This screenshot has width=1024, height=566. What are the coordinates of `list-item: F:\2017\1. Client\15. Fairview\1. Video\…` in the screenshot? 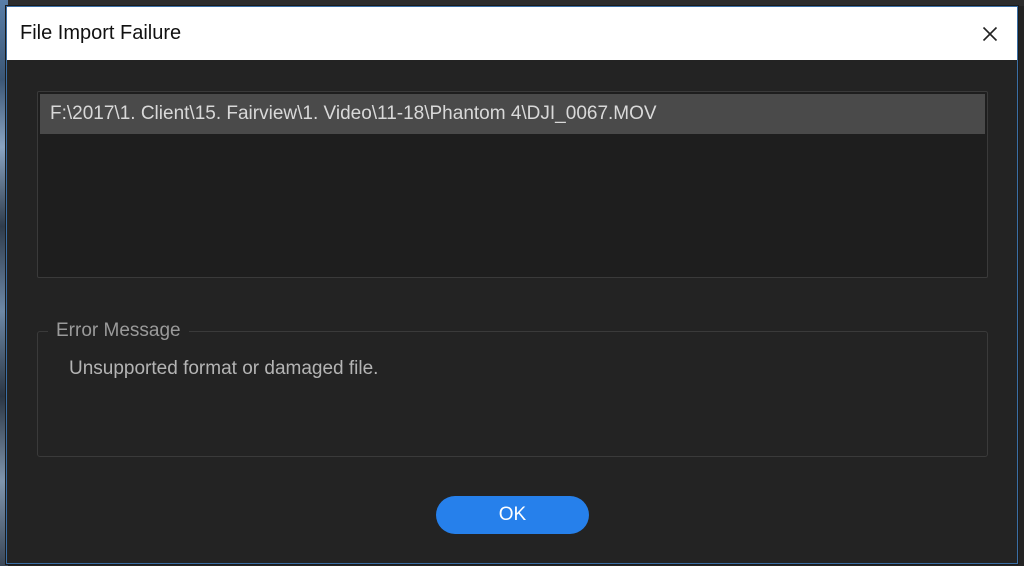 It's located at (512, 114).